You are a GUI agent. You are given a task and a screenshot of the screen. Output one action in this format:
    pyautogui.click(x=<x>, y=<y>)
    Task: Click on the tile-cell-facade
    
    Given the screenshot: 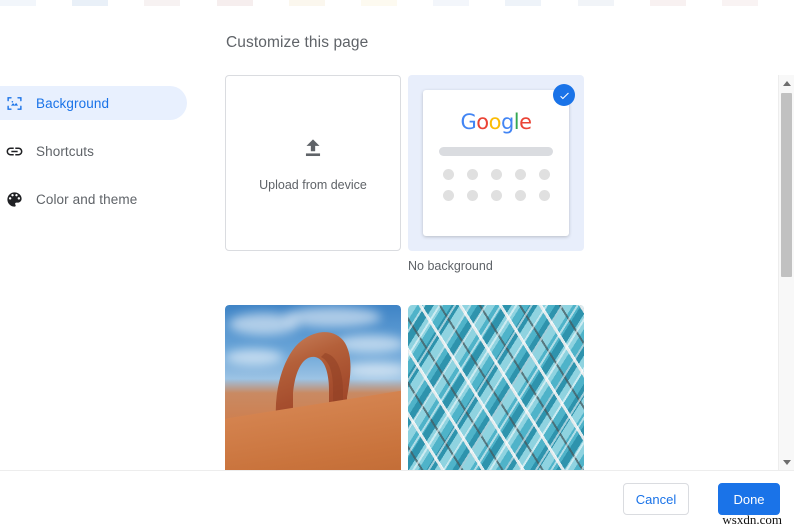 What is the action you would take?
    pyautogui.click(x=499, y=387)
    